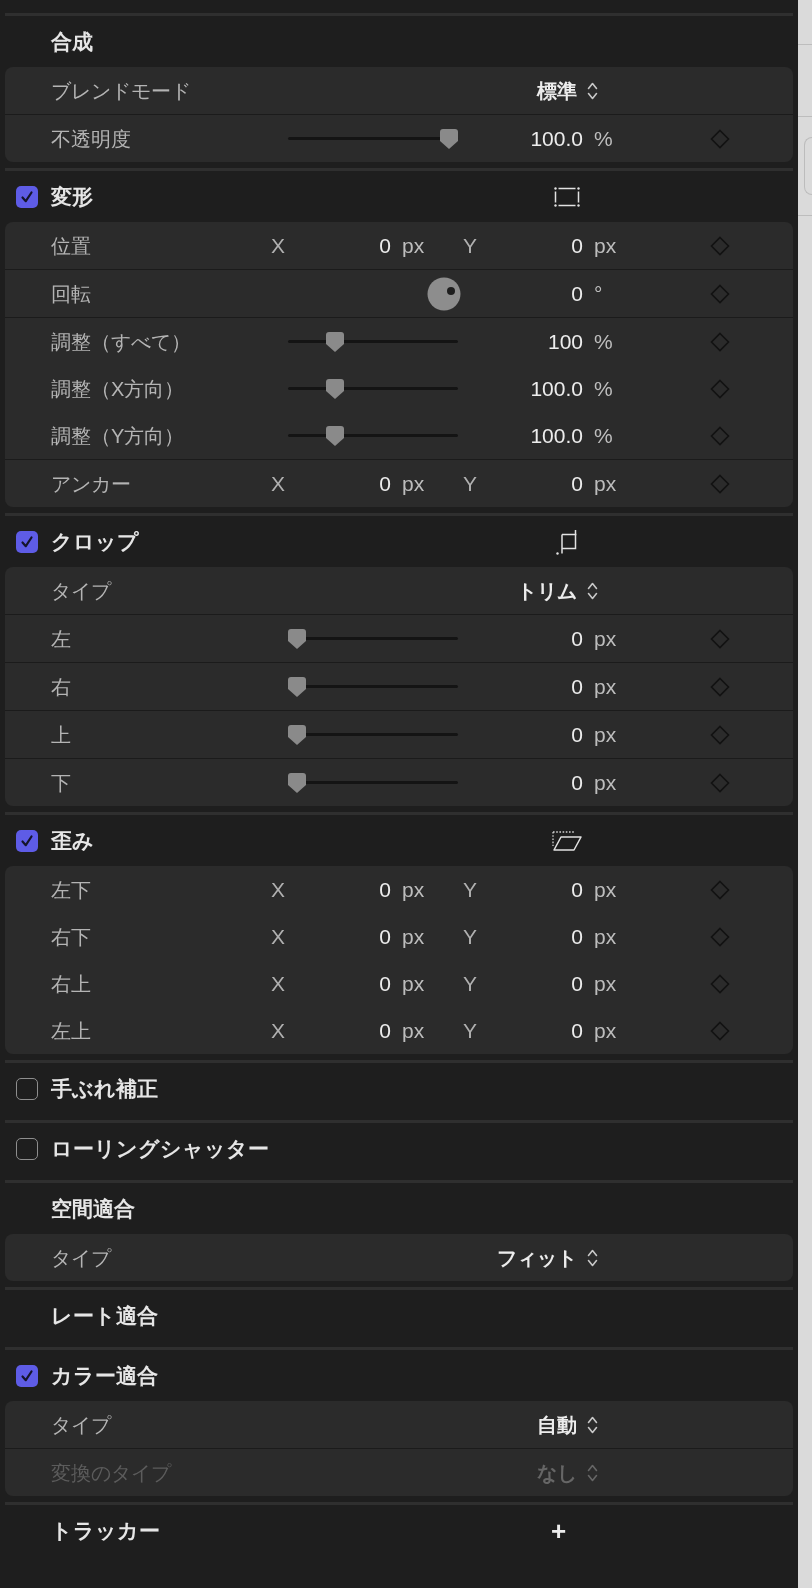 This screenshot has width=812, height=1588. Describe the element at coordinates (95, 541) in the screenshot. I see `section-title: クロップ` at that location.